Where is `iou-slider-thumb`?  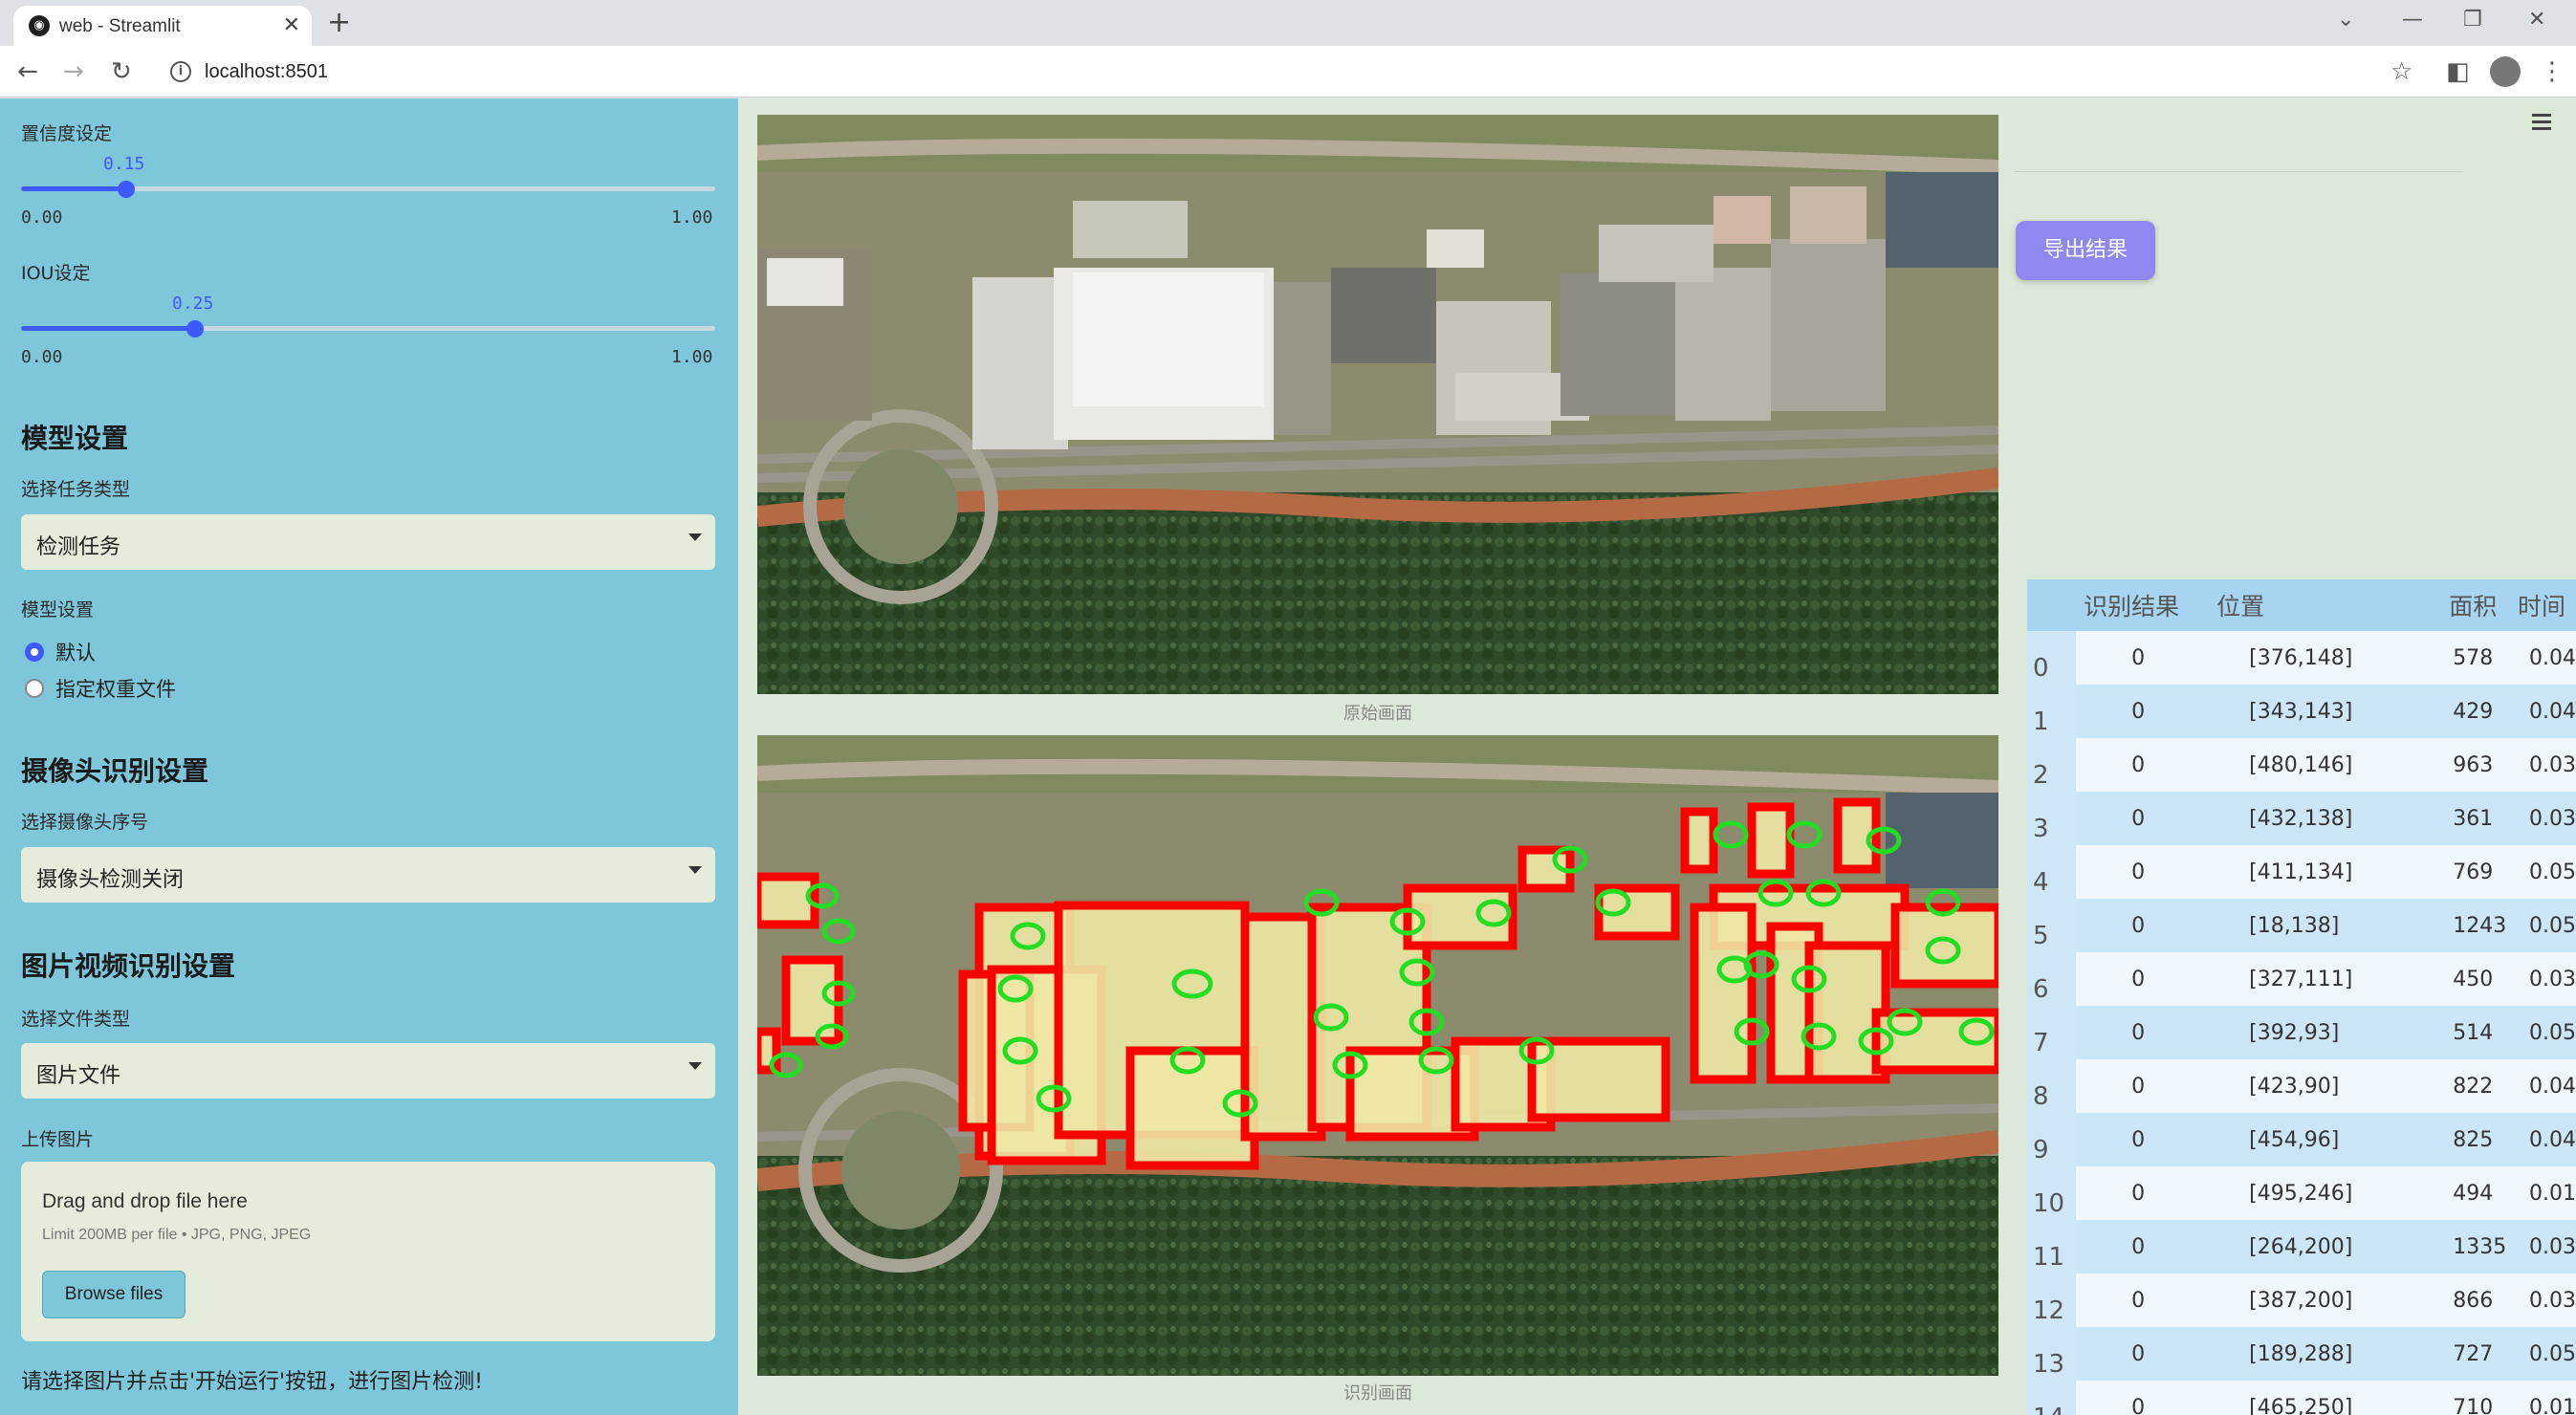 iou-slider-thumb is located at coordinates (195, 328).